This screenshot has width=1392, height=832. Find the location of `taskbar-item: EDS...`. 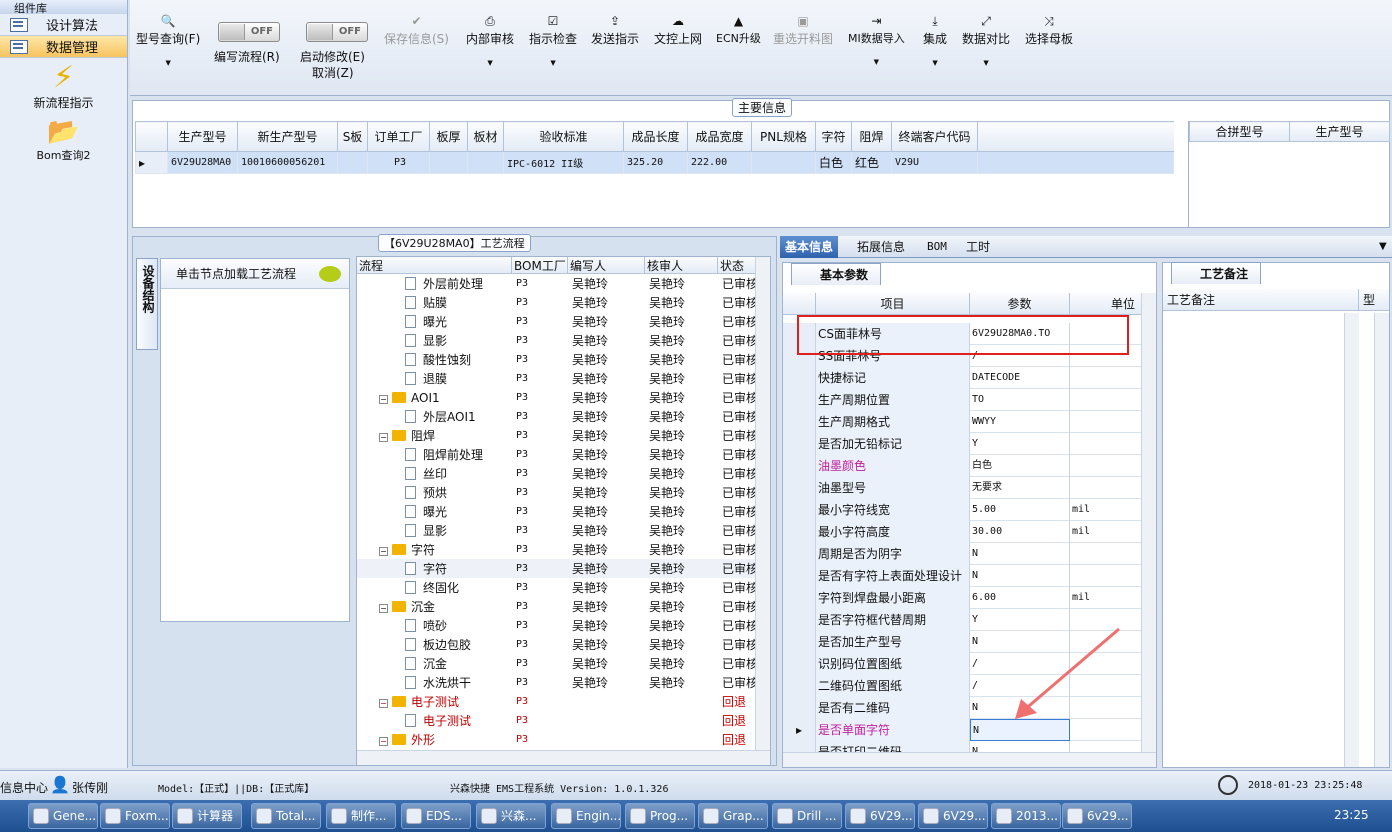

taskbar-item: EDS... is located at coordinates (436, 816).